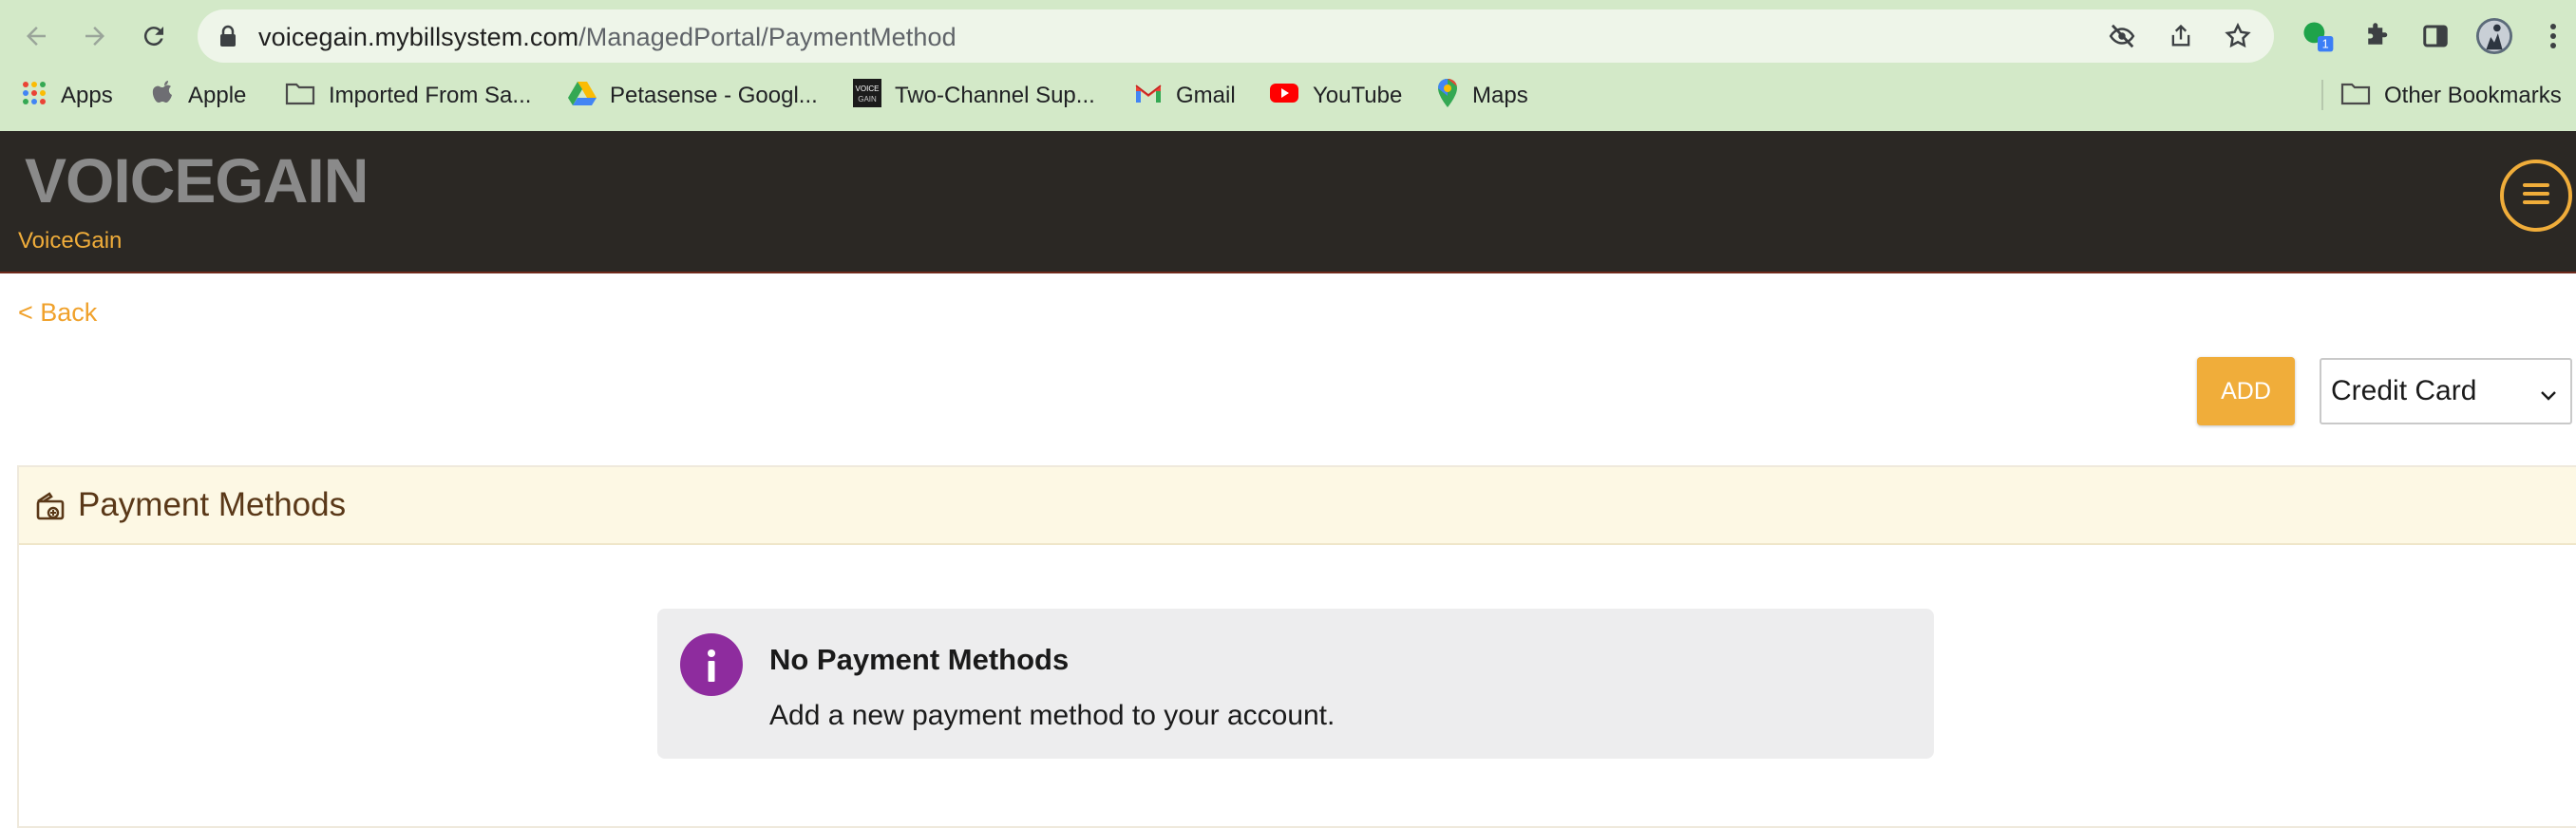 This screenshot has width=2576, height=828. What do you see at coordinates (228, 36) in the screenshot?
I see `lock-icon` at bounding box center [228, 36].